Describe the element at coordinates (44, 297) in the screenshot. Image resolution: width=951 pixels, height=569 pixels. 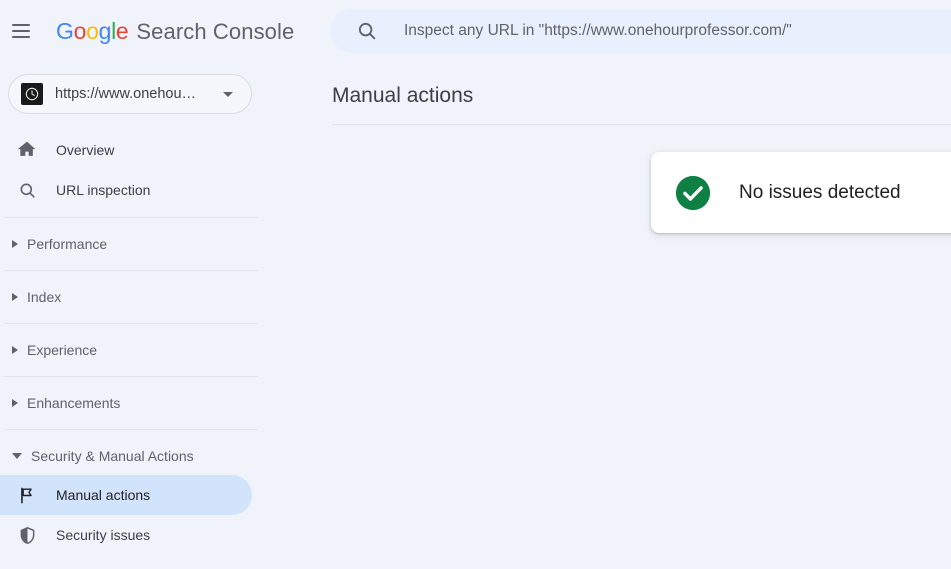
I see `sidebar-group-label: Index` at that location.